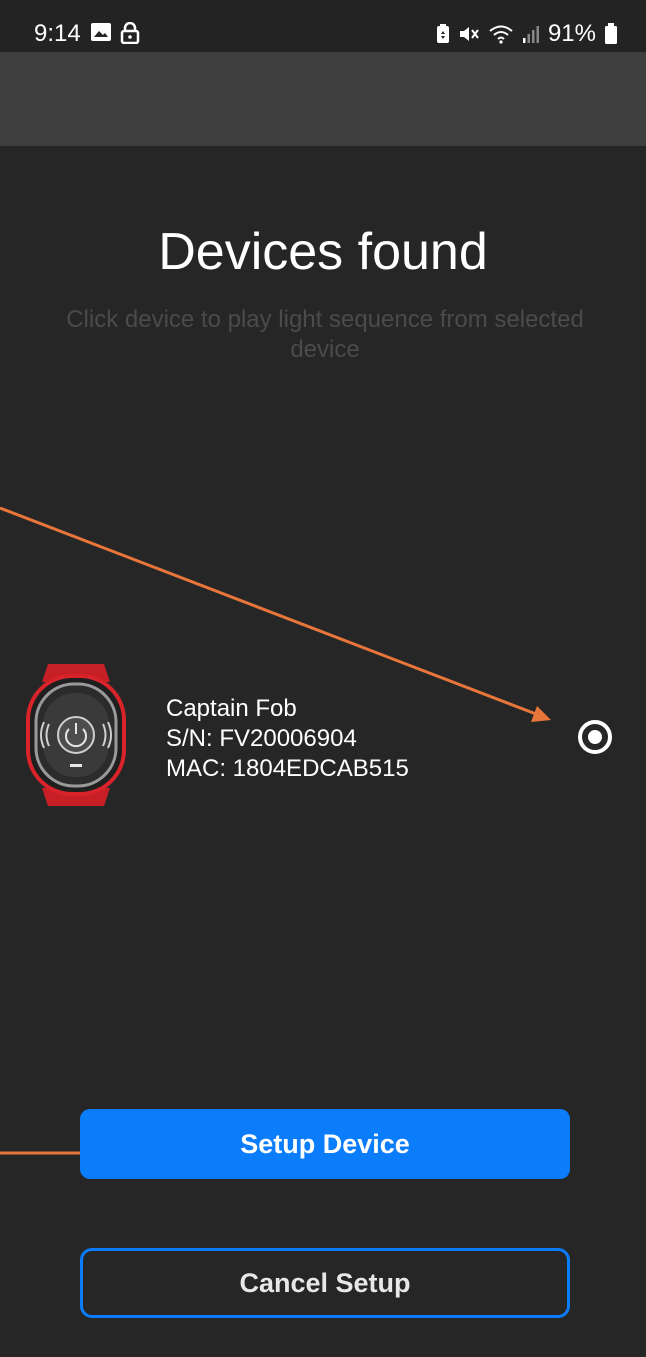  I want to click on status-right: 91%, so click(527, 34).